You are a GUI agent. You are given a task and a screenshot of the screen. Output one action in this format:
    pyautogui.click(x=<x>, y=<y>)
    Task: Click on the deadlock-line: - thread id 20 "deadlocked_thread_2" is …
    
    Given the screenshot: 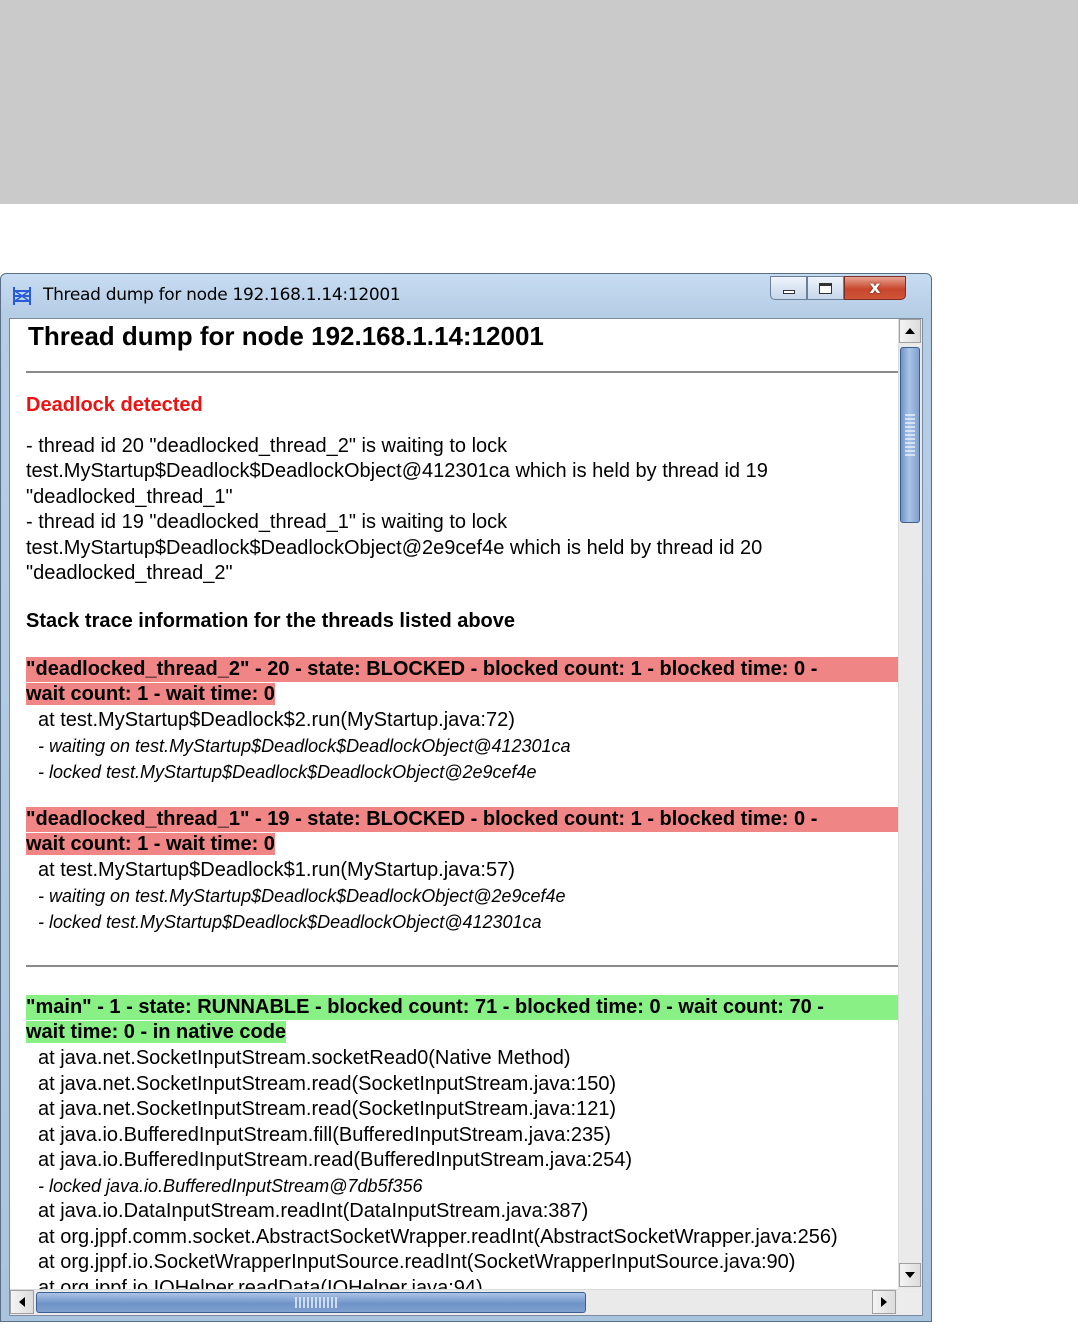 What is the action you would take?
    pyautogui.click(x=267, y=446)
    